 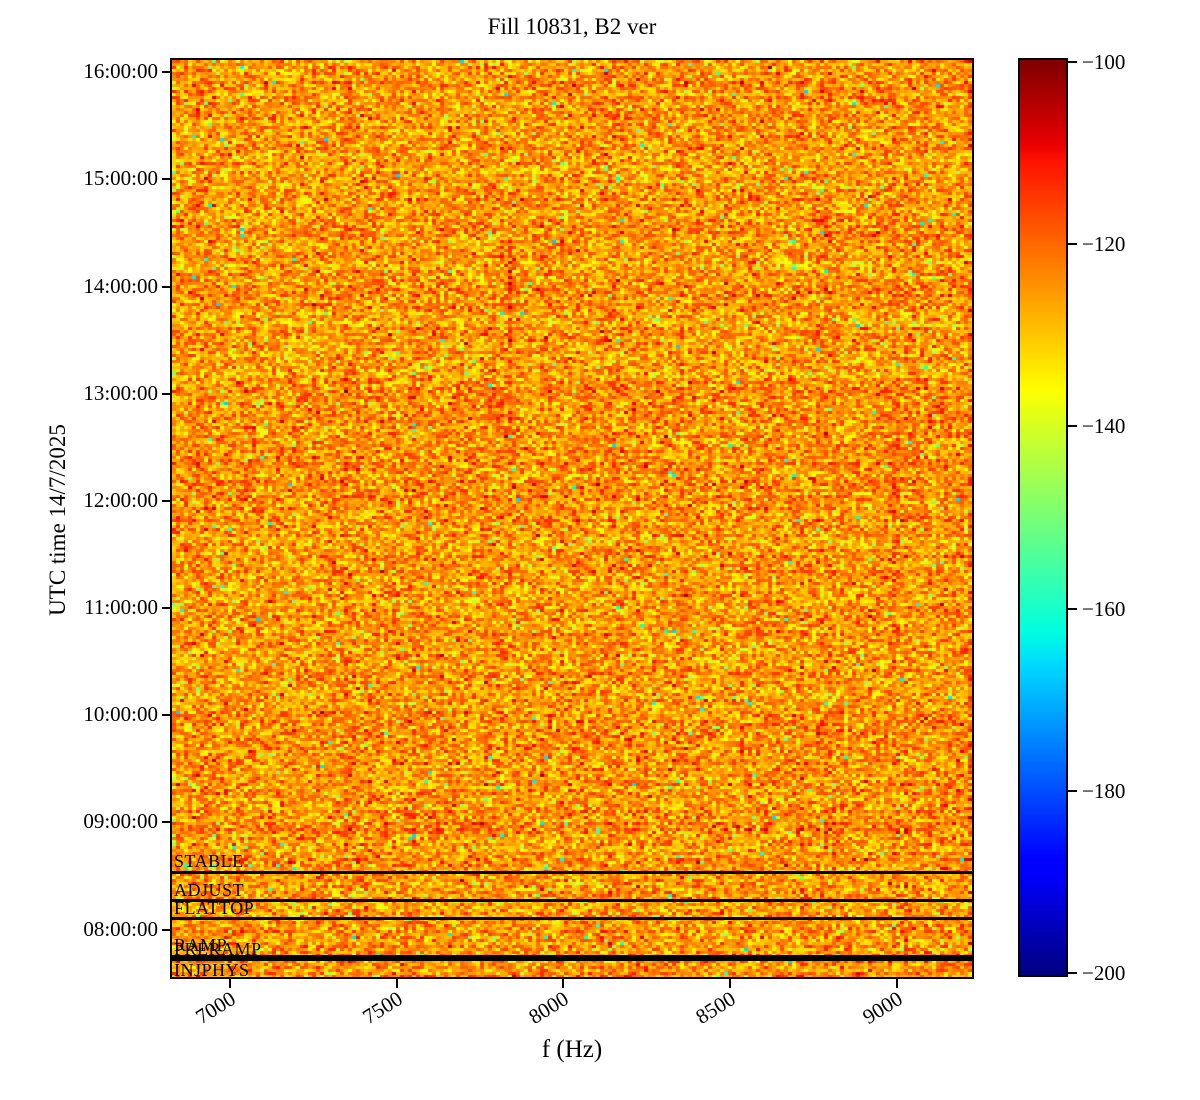 What do you see at coordinates (120, 928) in the screenshot?
I see `y-tick-label: 08:00:00` at bounding box center [120, 928].